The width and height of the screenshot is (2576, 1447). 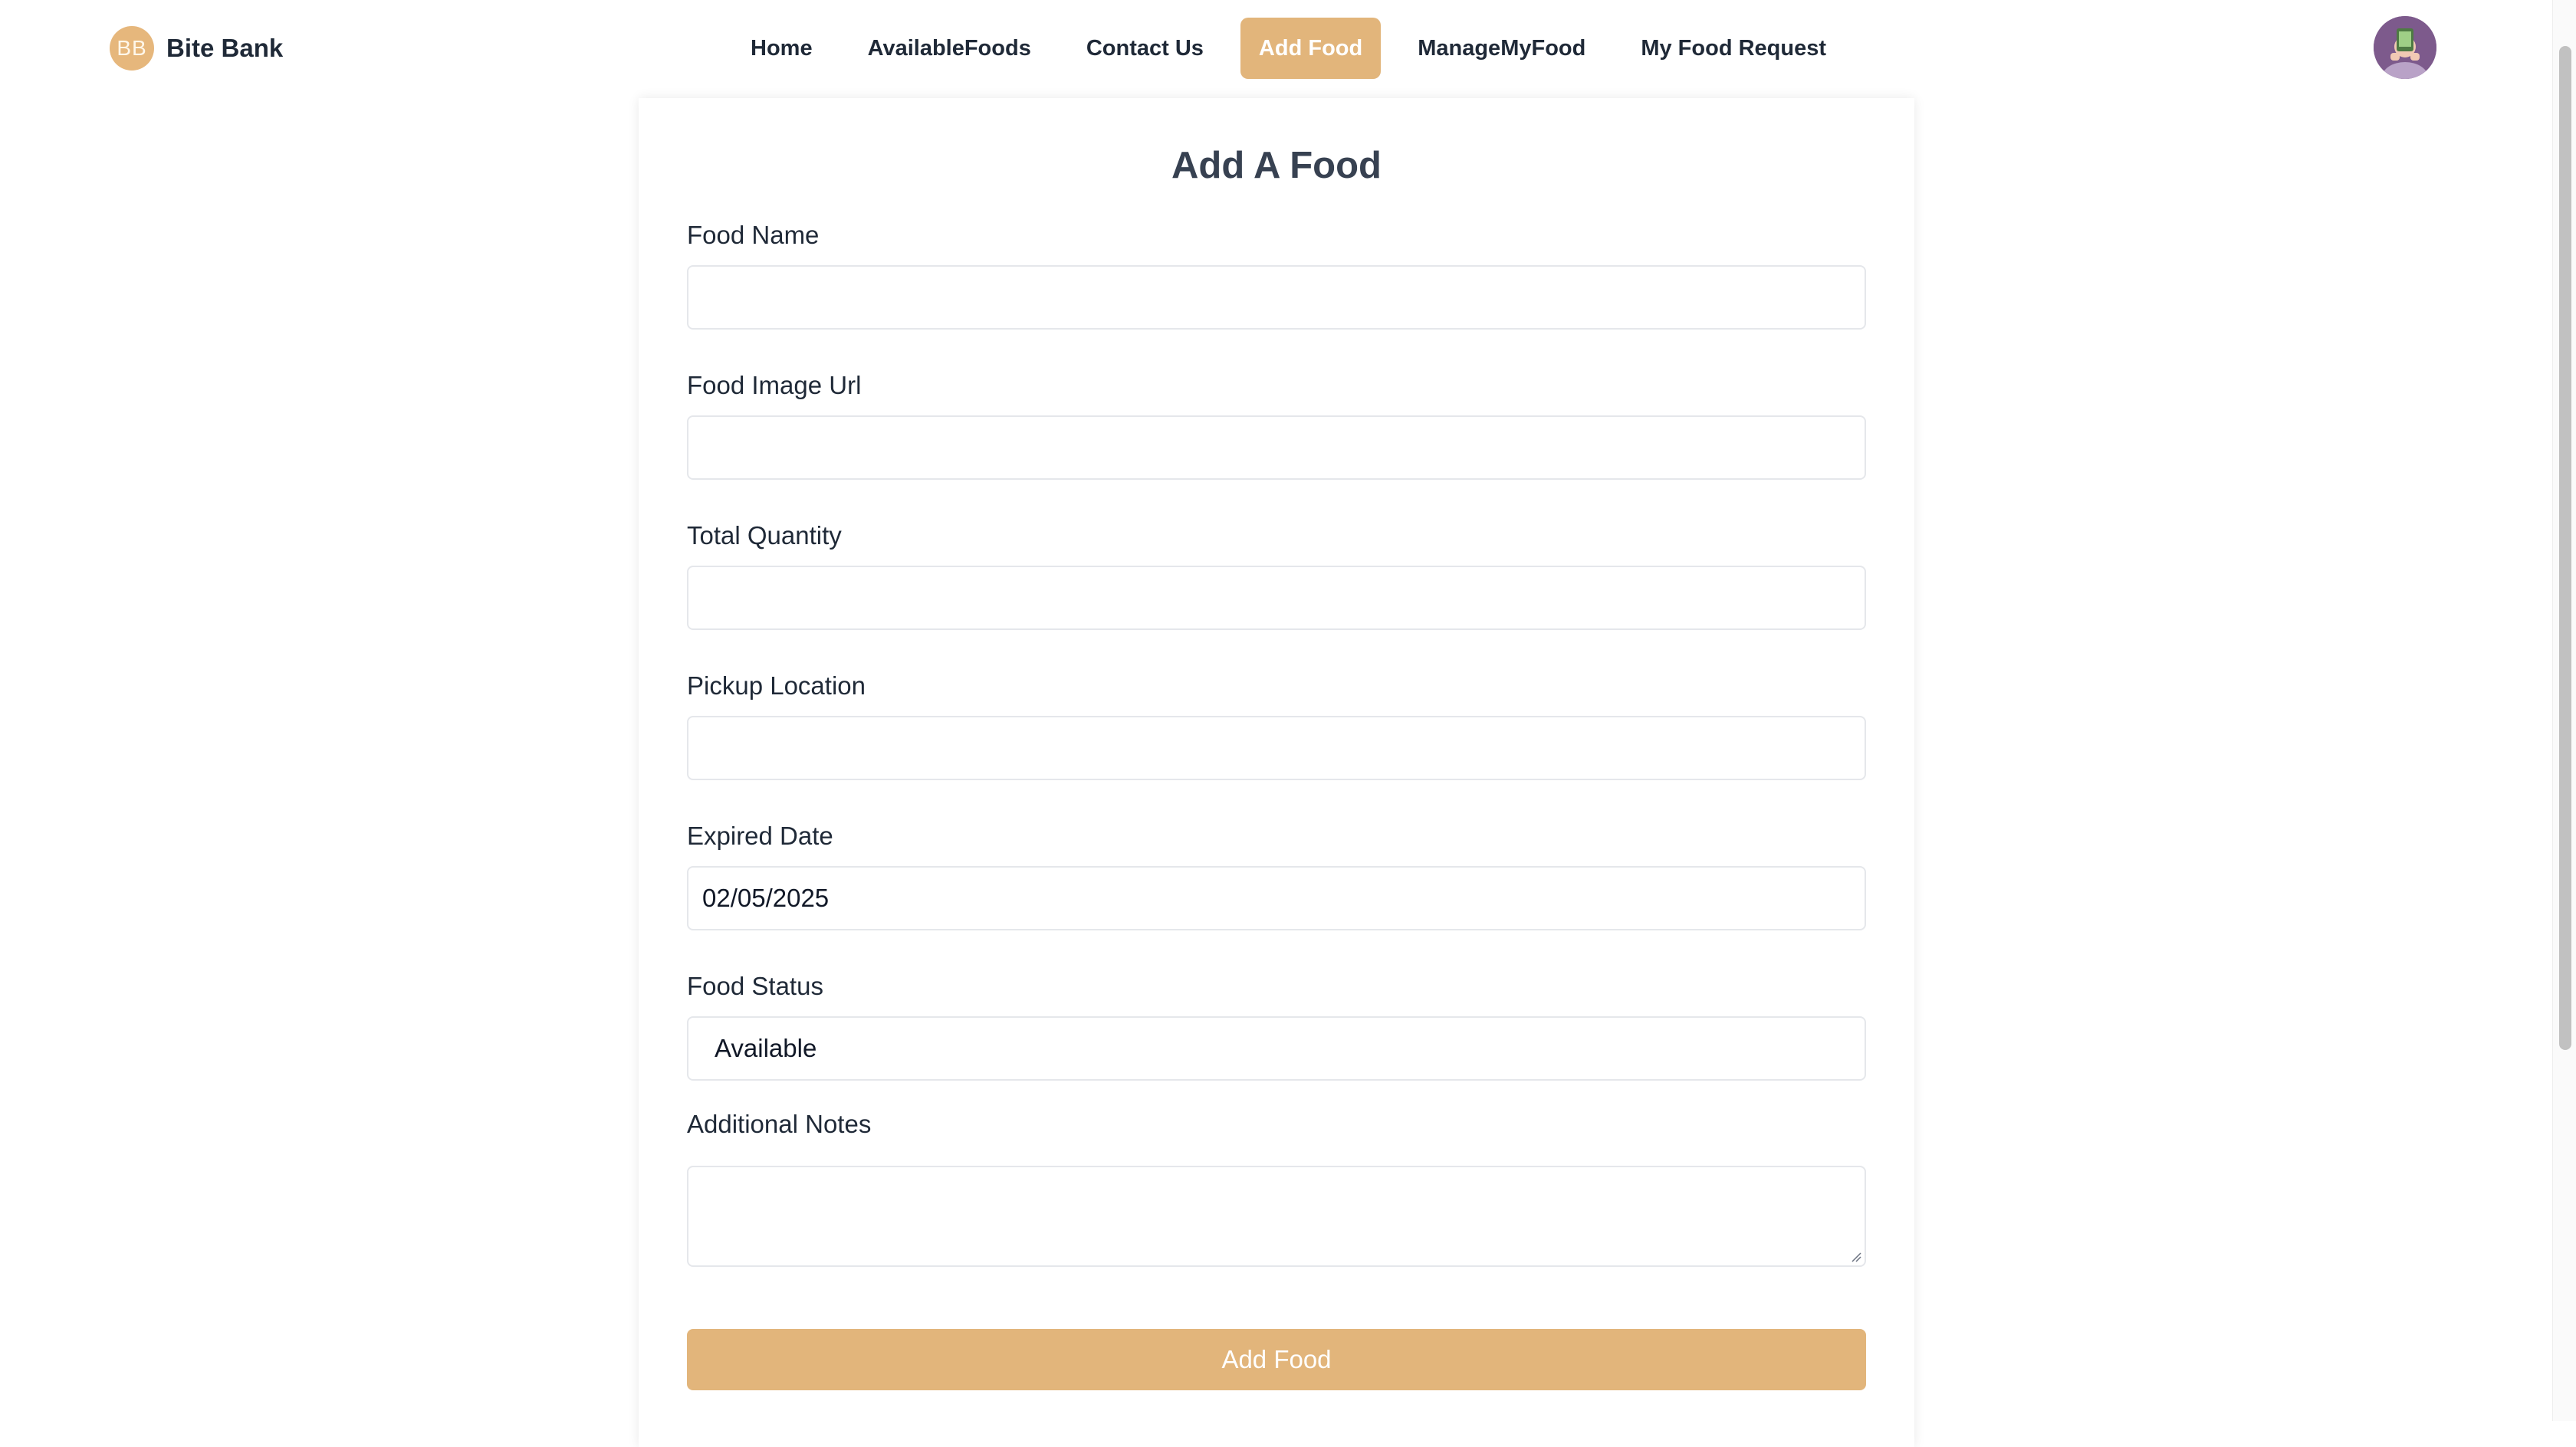 What do you see at coordinates (781, 49) in the screenshot?
I see `nav-item-home: Home` at bounding box center [781, 49].